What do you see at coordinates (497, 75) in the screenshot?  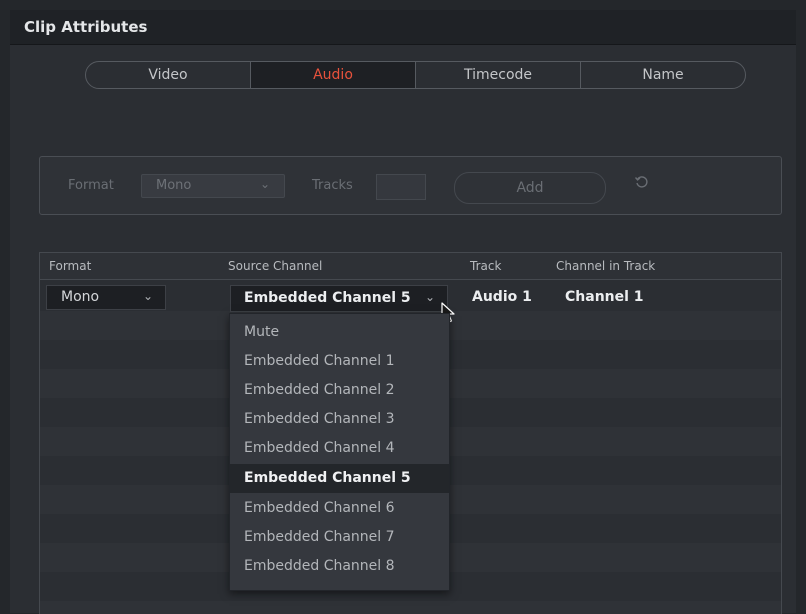 I see `tab-timecode: Timecode` at bounding box center [497, 75].